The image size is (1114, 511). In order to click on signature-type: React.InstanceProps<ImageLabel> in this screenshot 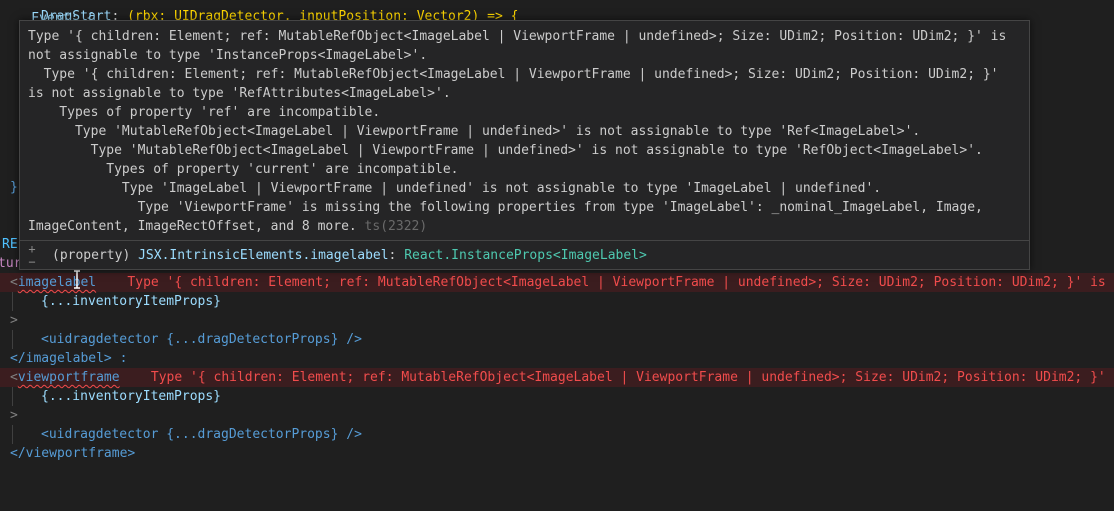, I will do `click(525, 255)`.